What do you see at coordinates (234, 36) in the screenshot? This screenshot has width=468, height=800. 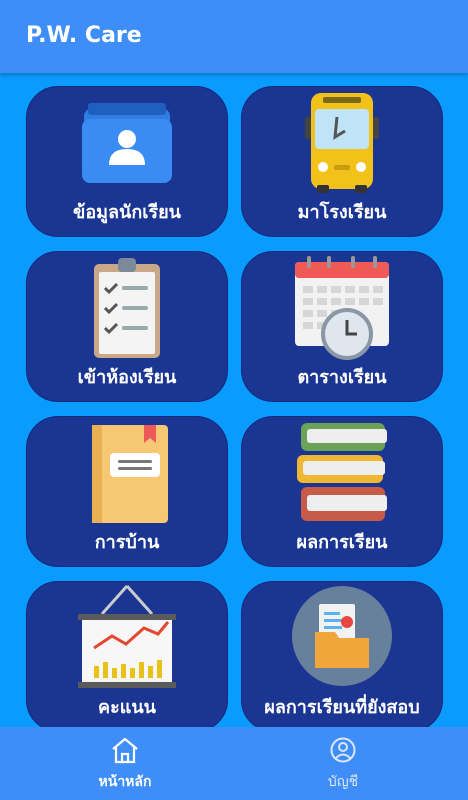 I see `app-bar: P.W. Care` at bounding box center [234, 36].